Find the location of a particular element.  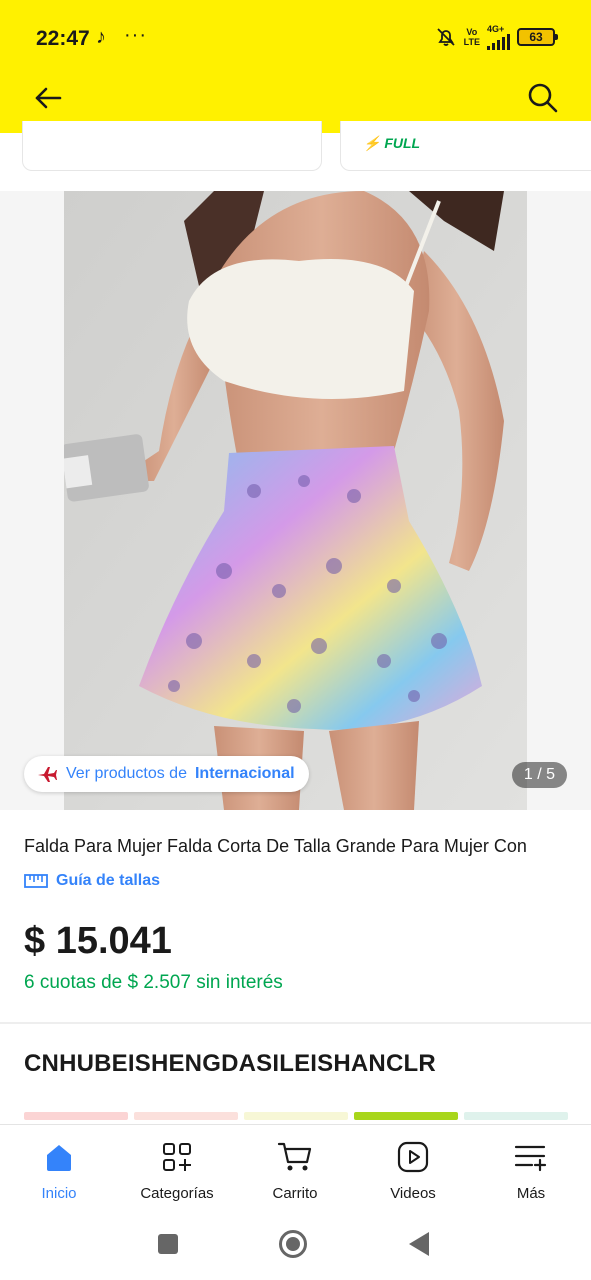

nav-more: Más is located at coordinates (531, 1169).